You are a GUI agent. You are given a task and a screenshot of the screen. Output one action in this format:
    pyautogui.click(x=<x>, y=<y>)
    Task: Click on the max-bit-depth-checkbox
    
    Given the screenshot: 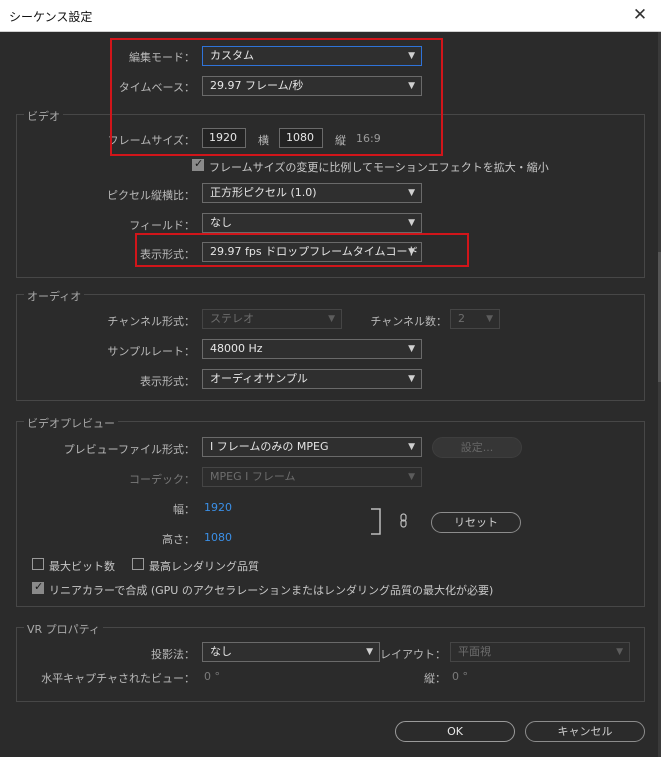 What is the action you would take?
    pyautogui.click(x=38, y=564)
    